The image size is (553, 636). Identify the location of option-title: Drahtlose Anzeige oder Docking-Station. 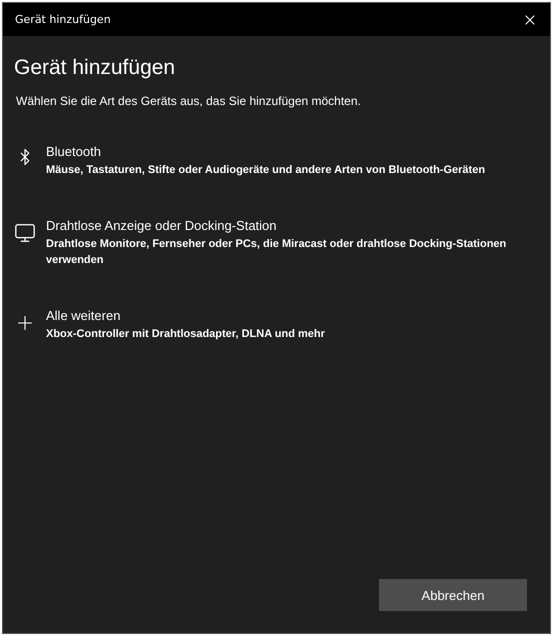
(292, 225).